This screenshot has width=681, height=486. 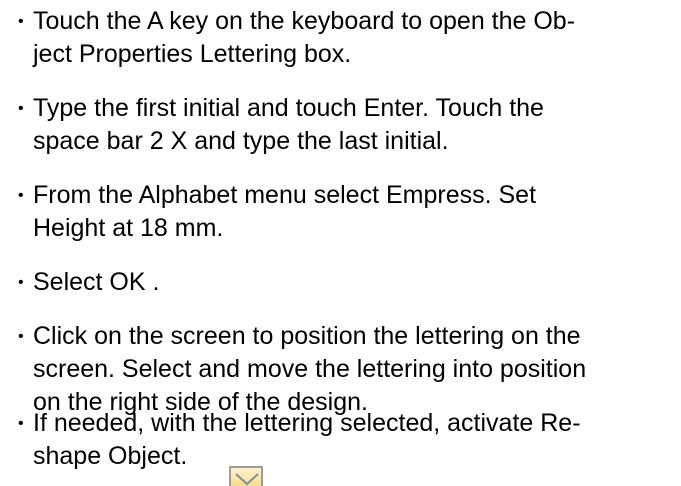 I want to click on instruction-line: space bar 2 X and type the last initial., so click(x=241, y=141).